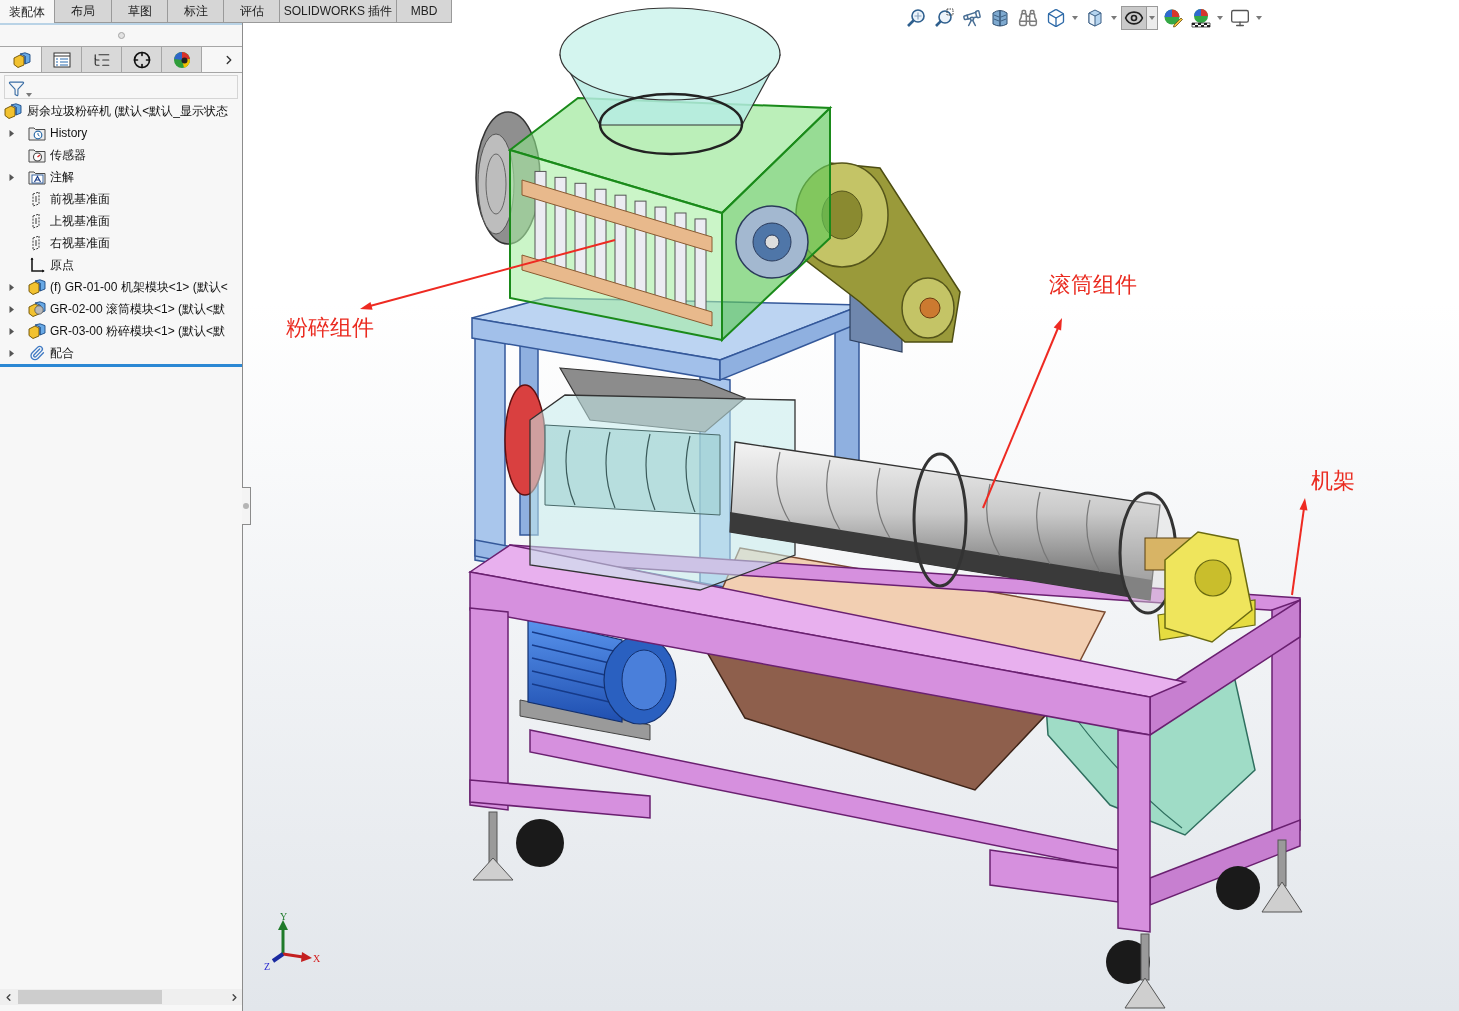 The image size is (1459, 1011). What do you see at coordinates (338, 11) in the screenshot?
I see `command-tab: SOLIDWORKS 插件` at bounding box center [338, 11].